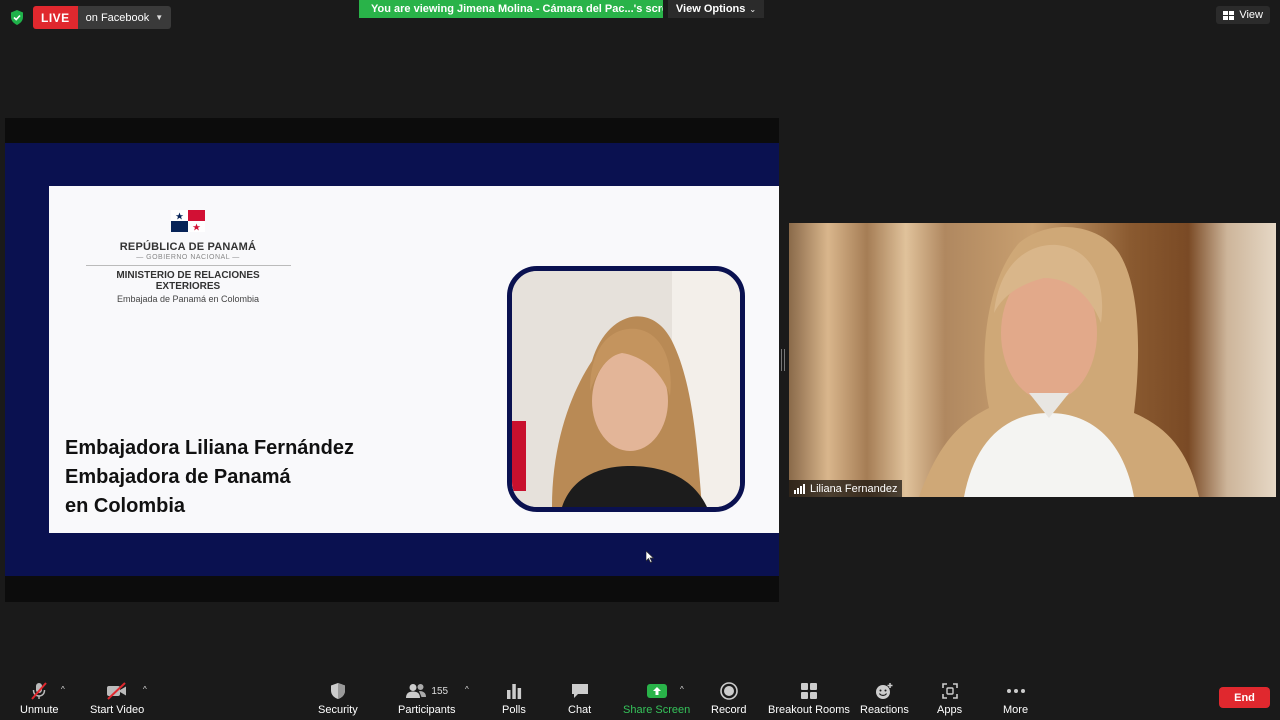 The width and height of the screenshot is (1280, 720). I want to click on caret-down-icon: ▼, so click(159, 17).